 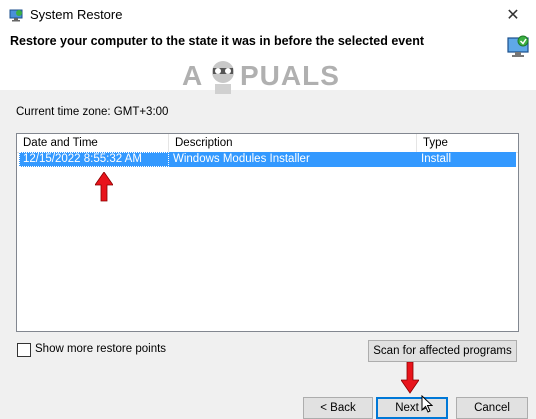 What do you see at coordinates (290, 75) in the screenshot?
I see `watermark-text-puals: PUALS` at bounding box center [290, 75].